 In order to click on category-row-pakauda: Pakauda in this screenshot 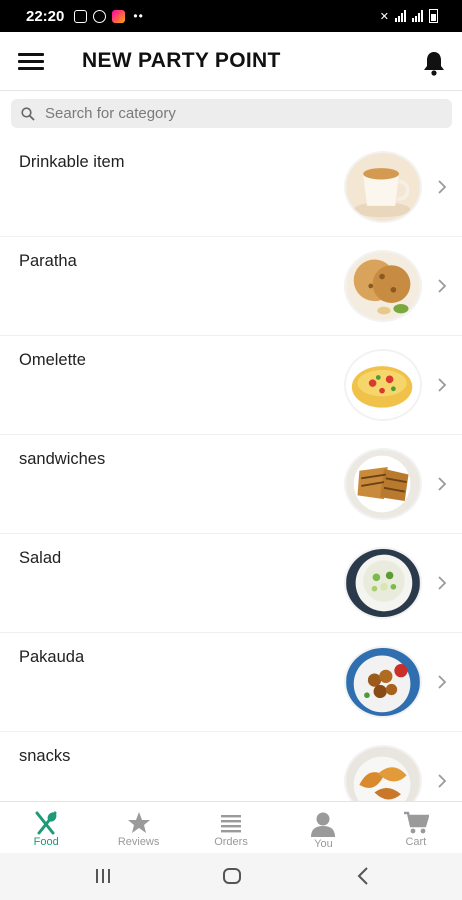, I will do `click(231, 682)`.